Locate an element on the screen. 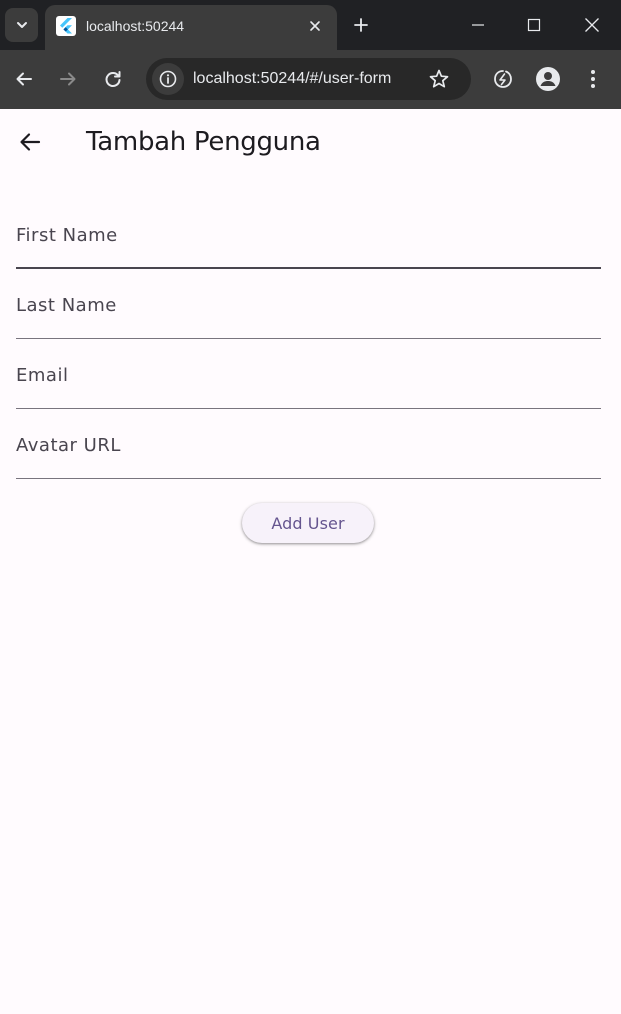  app-bar: Tambah Pengguna is located at coordinates (310, 141).